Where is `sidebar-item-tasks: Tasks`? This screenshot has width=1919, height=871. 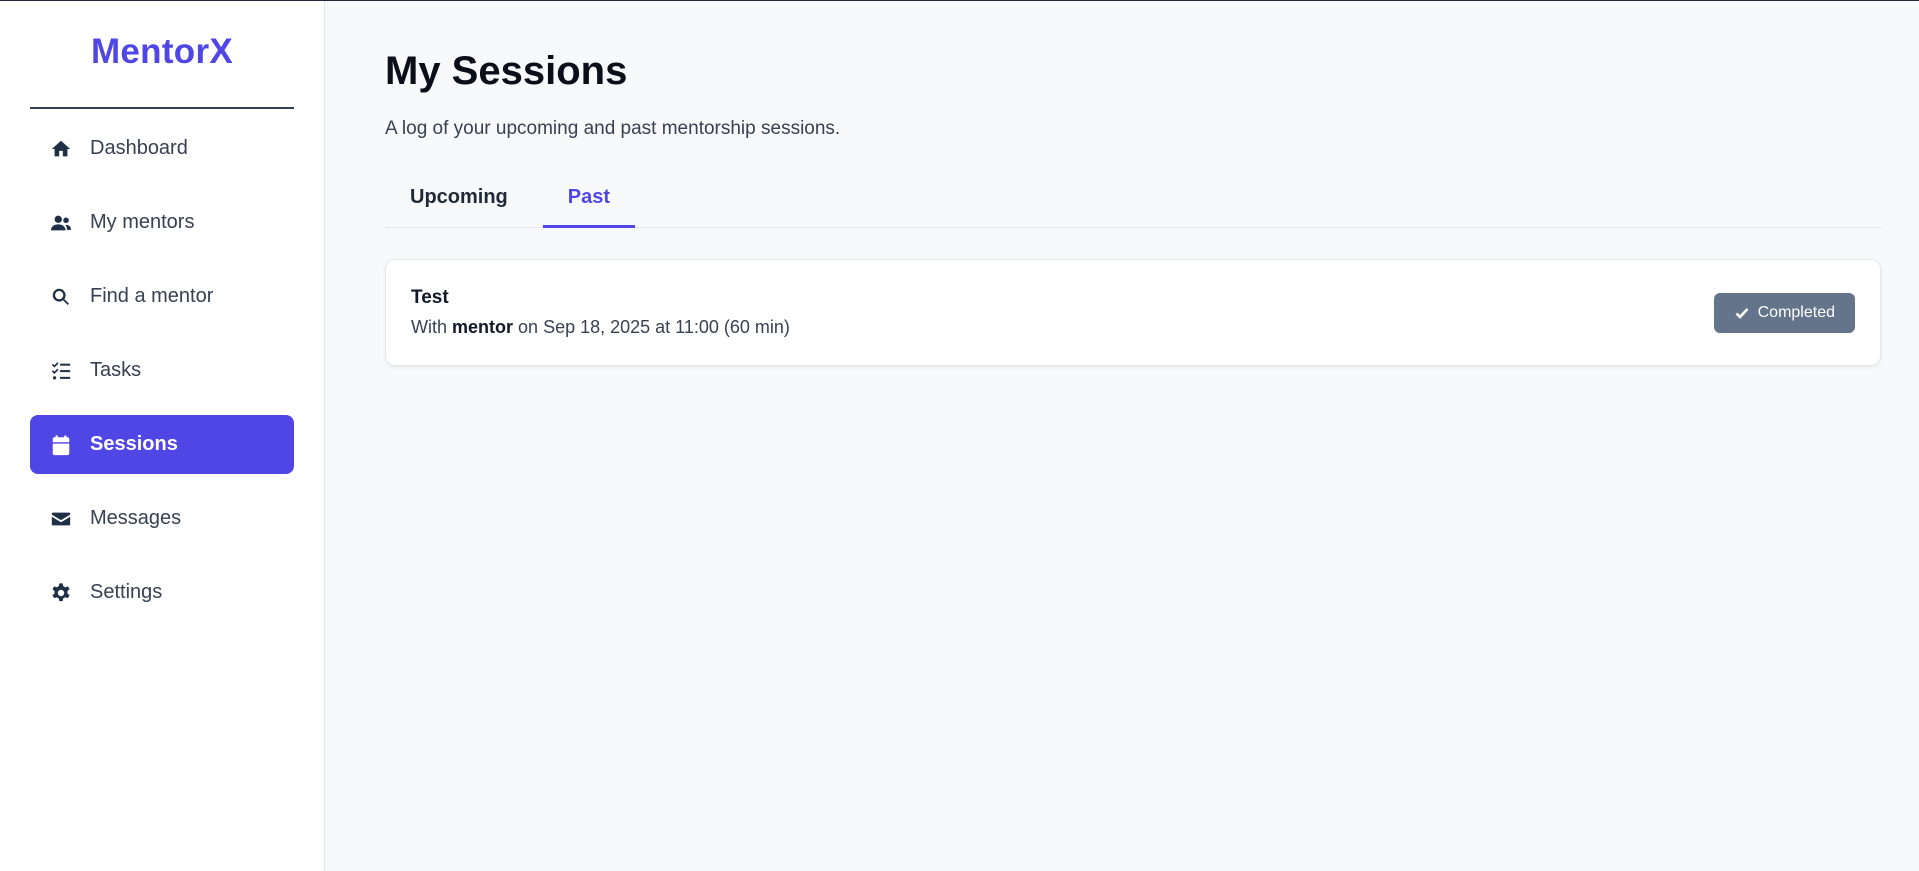 sidebar-item-tasks: Tasks is located at coordinates (162, 370).